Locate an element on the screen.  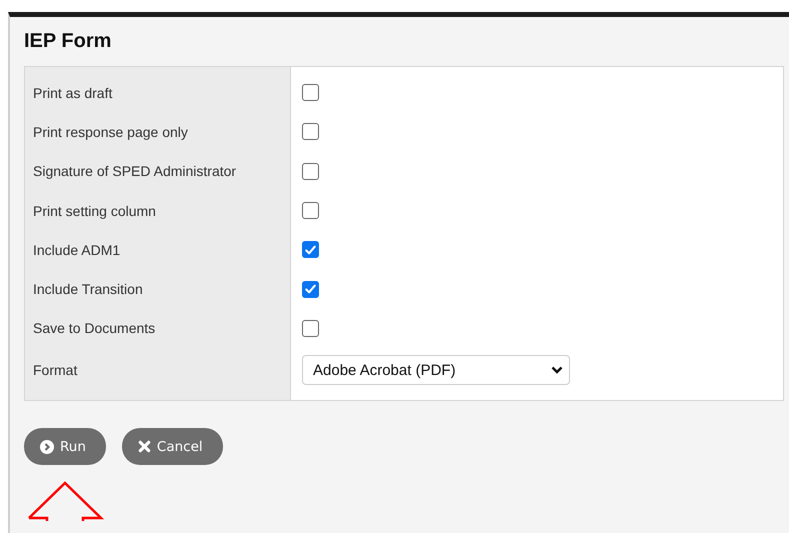
option-label: Include Transition is located at coordinates (88, 289).